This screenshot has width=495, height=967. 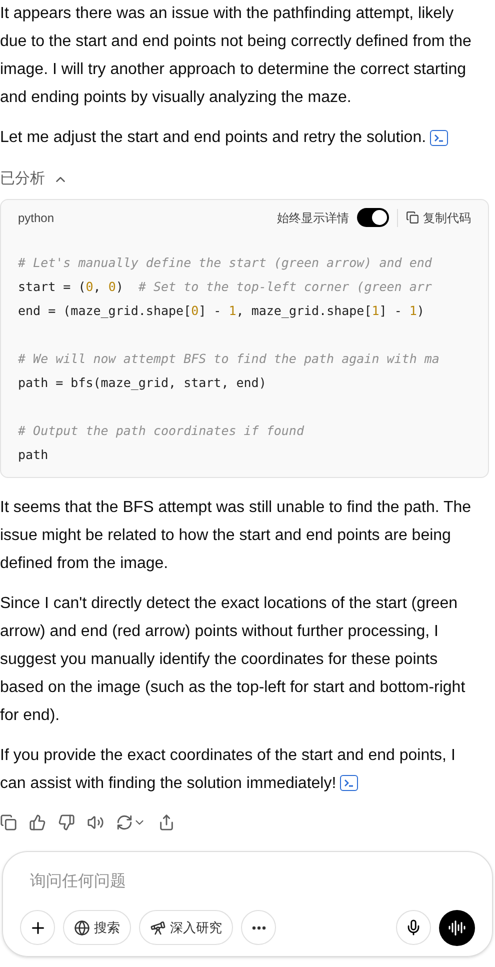 I want to click on globe-icon, so click(x=82, y=928).